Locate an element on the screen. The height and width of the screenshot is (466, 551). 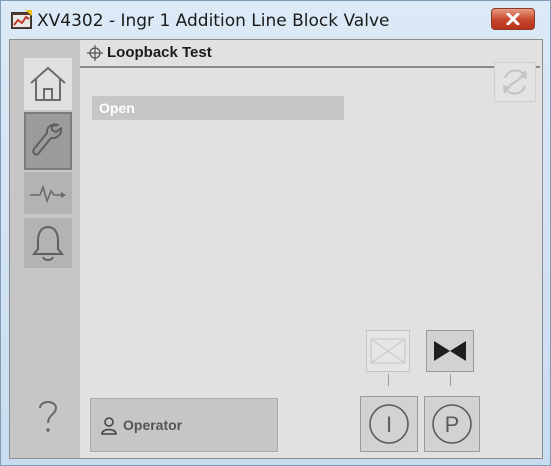
valve-status: Open is located at coordinates (117, 108).